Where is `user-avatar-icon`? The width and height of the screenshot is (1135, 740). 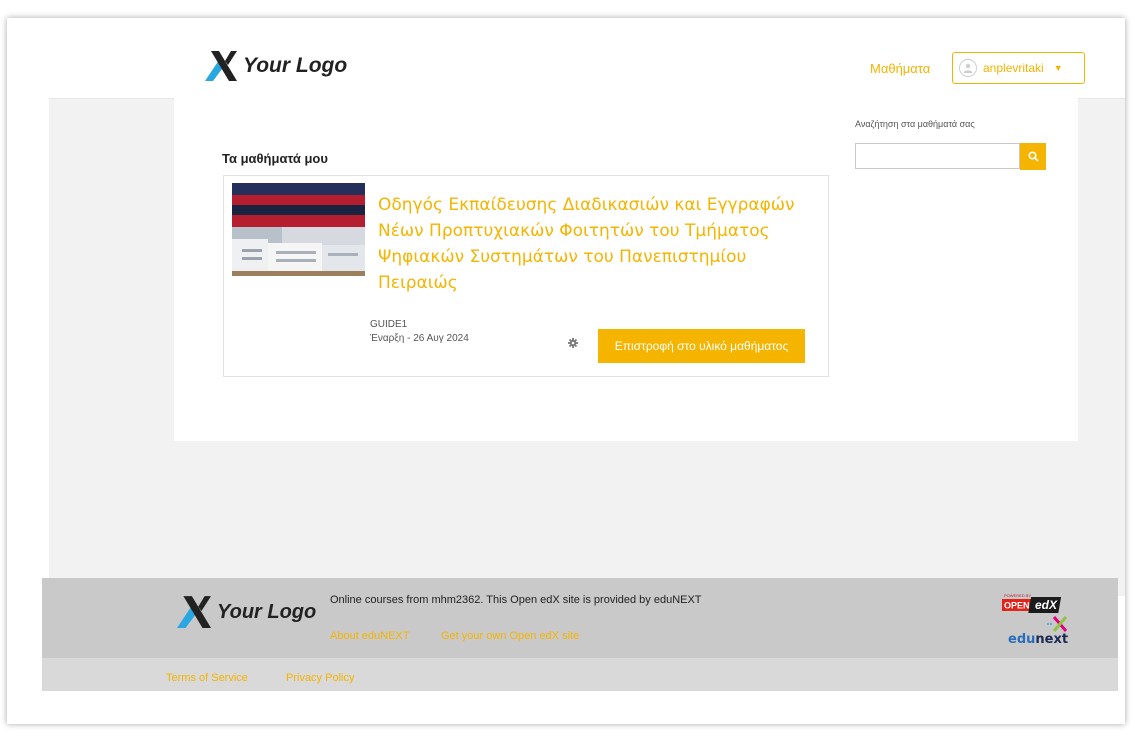
user-avatar-icon is located at coordinates (968, 68).